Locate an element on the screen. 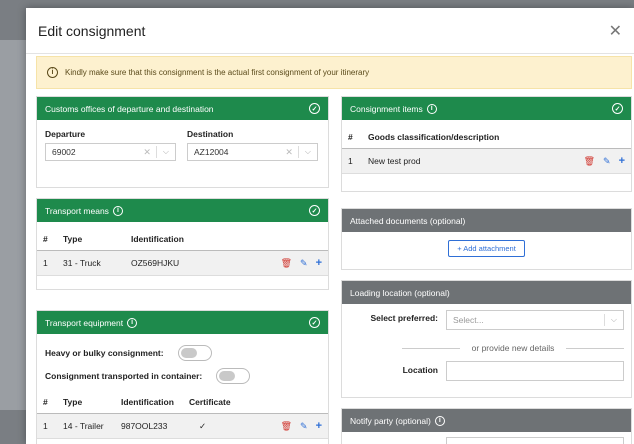 Image resolution: width=634 pixels, height=444 pixels. notify-party-title: Notify party (optional) is located at coordinates (390, 420).